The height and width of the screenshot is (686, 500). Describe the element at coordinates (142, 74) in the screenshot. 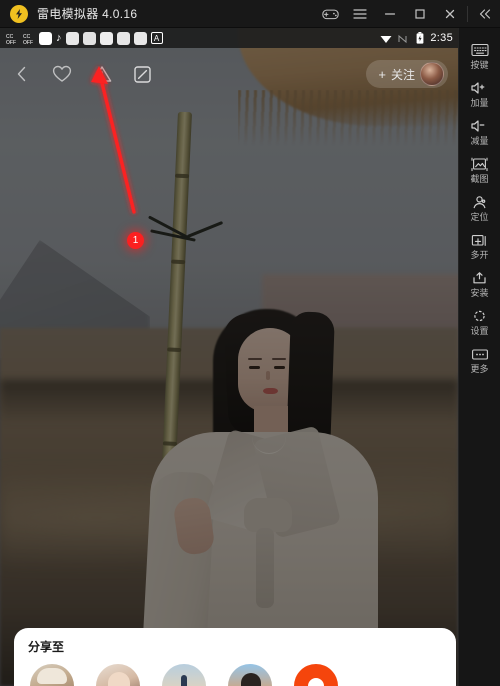

I see `share-icon` at that location.